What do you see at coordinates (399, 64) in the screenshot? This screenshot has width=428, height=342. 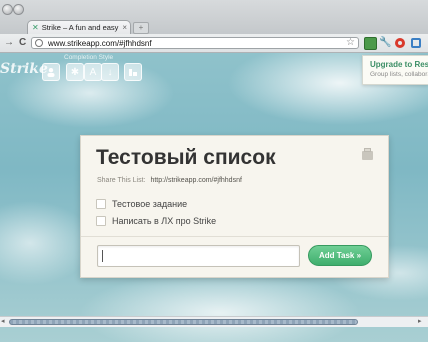 I see `upgrade-title: Upgrade to Reso` at bounding box center [399, 64].